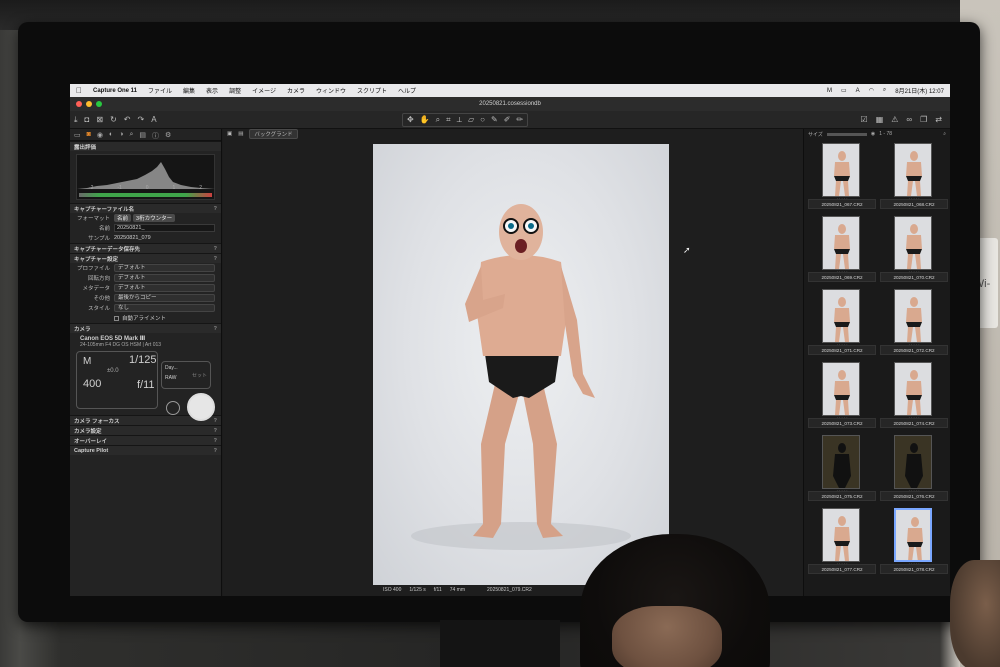 Image resolution: width=1000 pixels, height=667 pixels. I want to click on menu-help: ヘルプ, so click(407, 90).